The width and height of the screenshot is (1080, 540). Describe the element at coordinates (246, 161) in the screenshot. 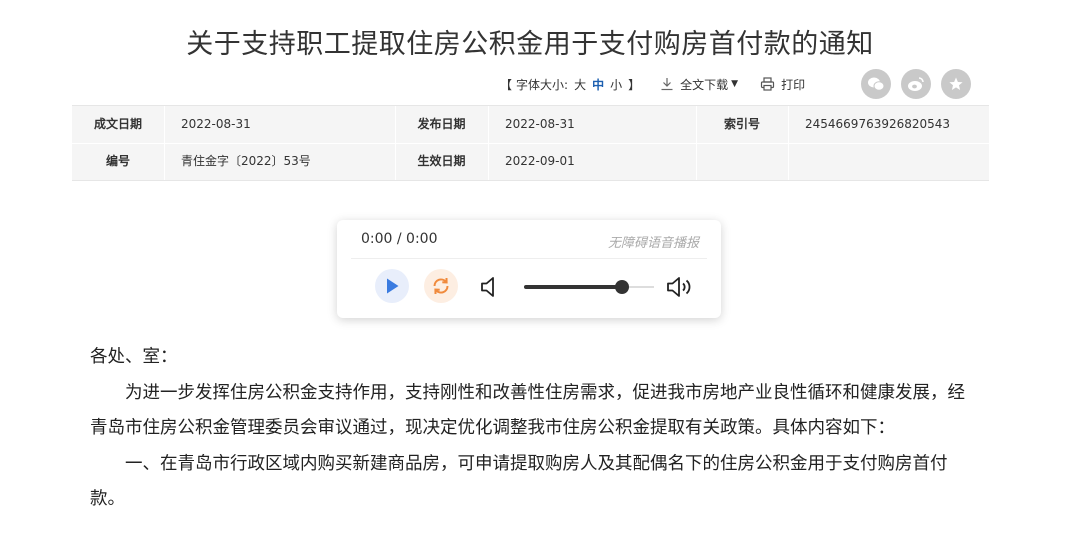

I see `document-number-value: 青住金字〔2022〕53号` at that location.